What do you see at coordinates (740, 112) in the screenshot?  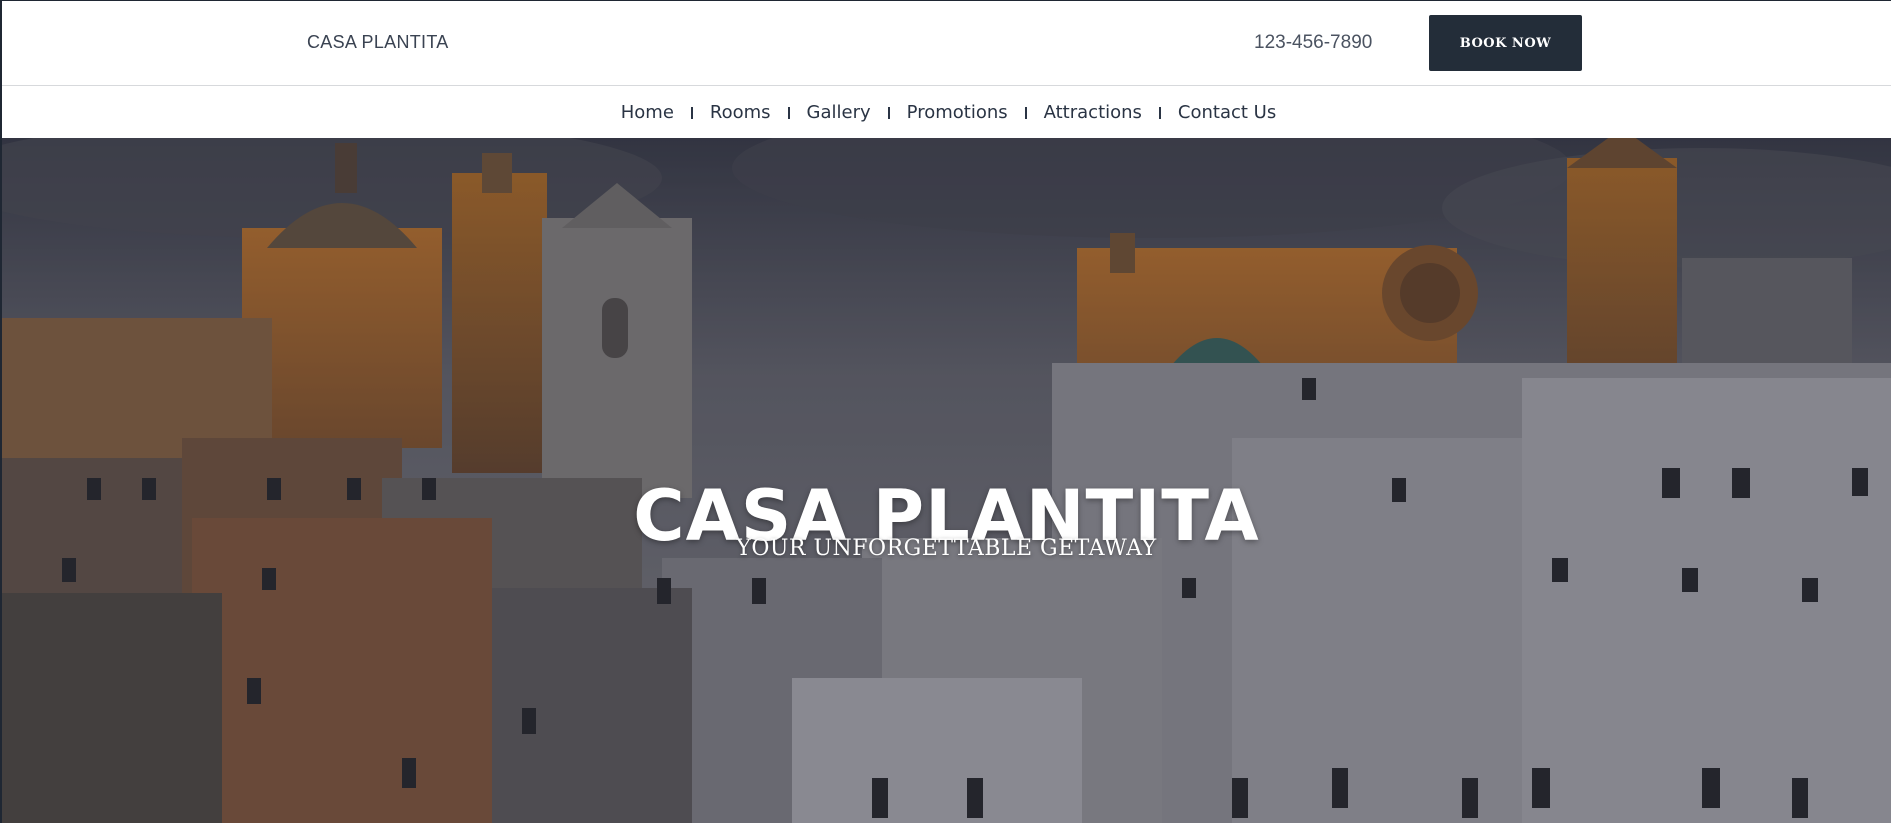 I see `nav-item-rooms: Rooms` at bounding box center [740, 112].